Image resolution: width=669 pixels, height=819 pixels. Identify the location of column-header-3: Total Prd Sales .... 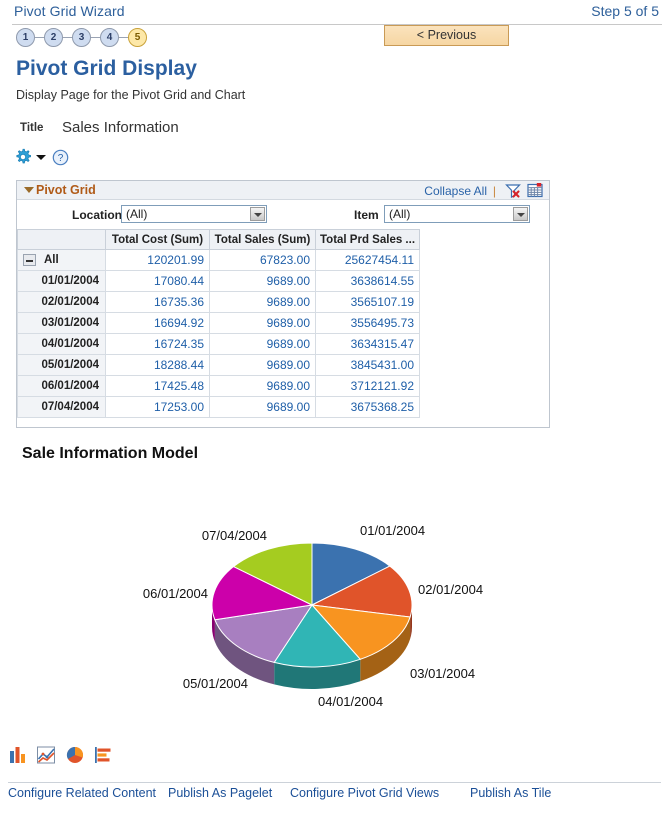
(367, 239).